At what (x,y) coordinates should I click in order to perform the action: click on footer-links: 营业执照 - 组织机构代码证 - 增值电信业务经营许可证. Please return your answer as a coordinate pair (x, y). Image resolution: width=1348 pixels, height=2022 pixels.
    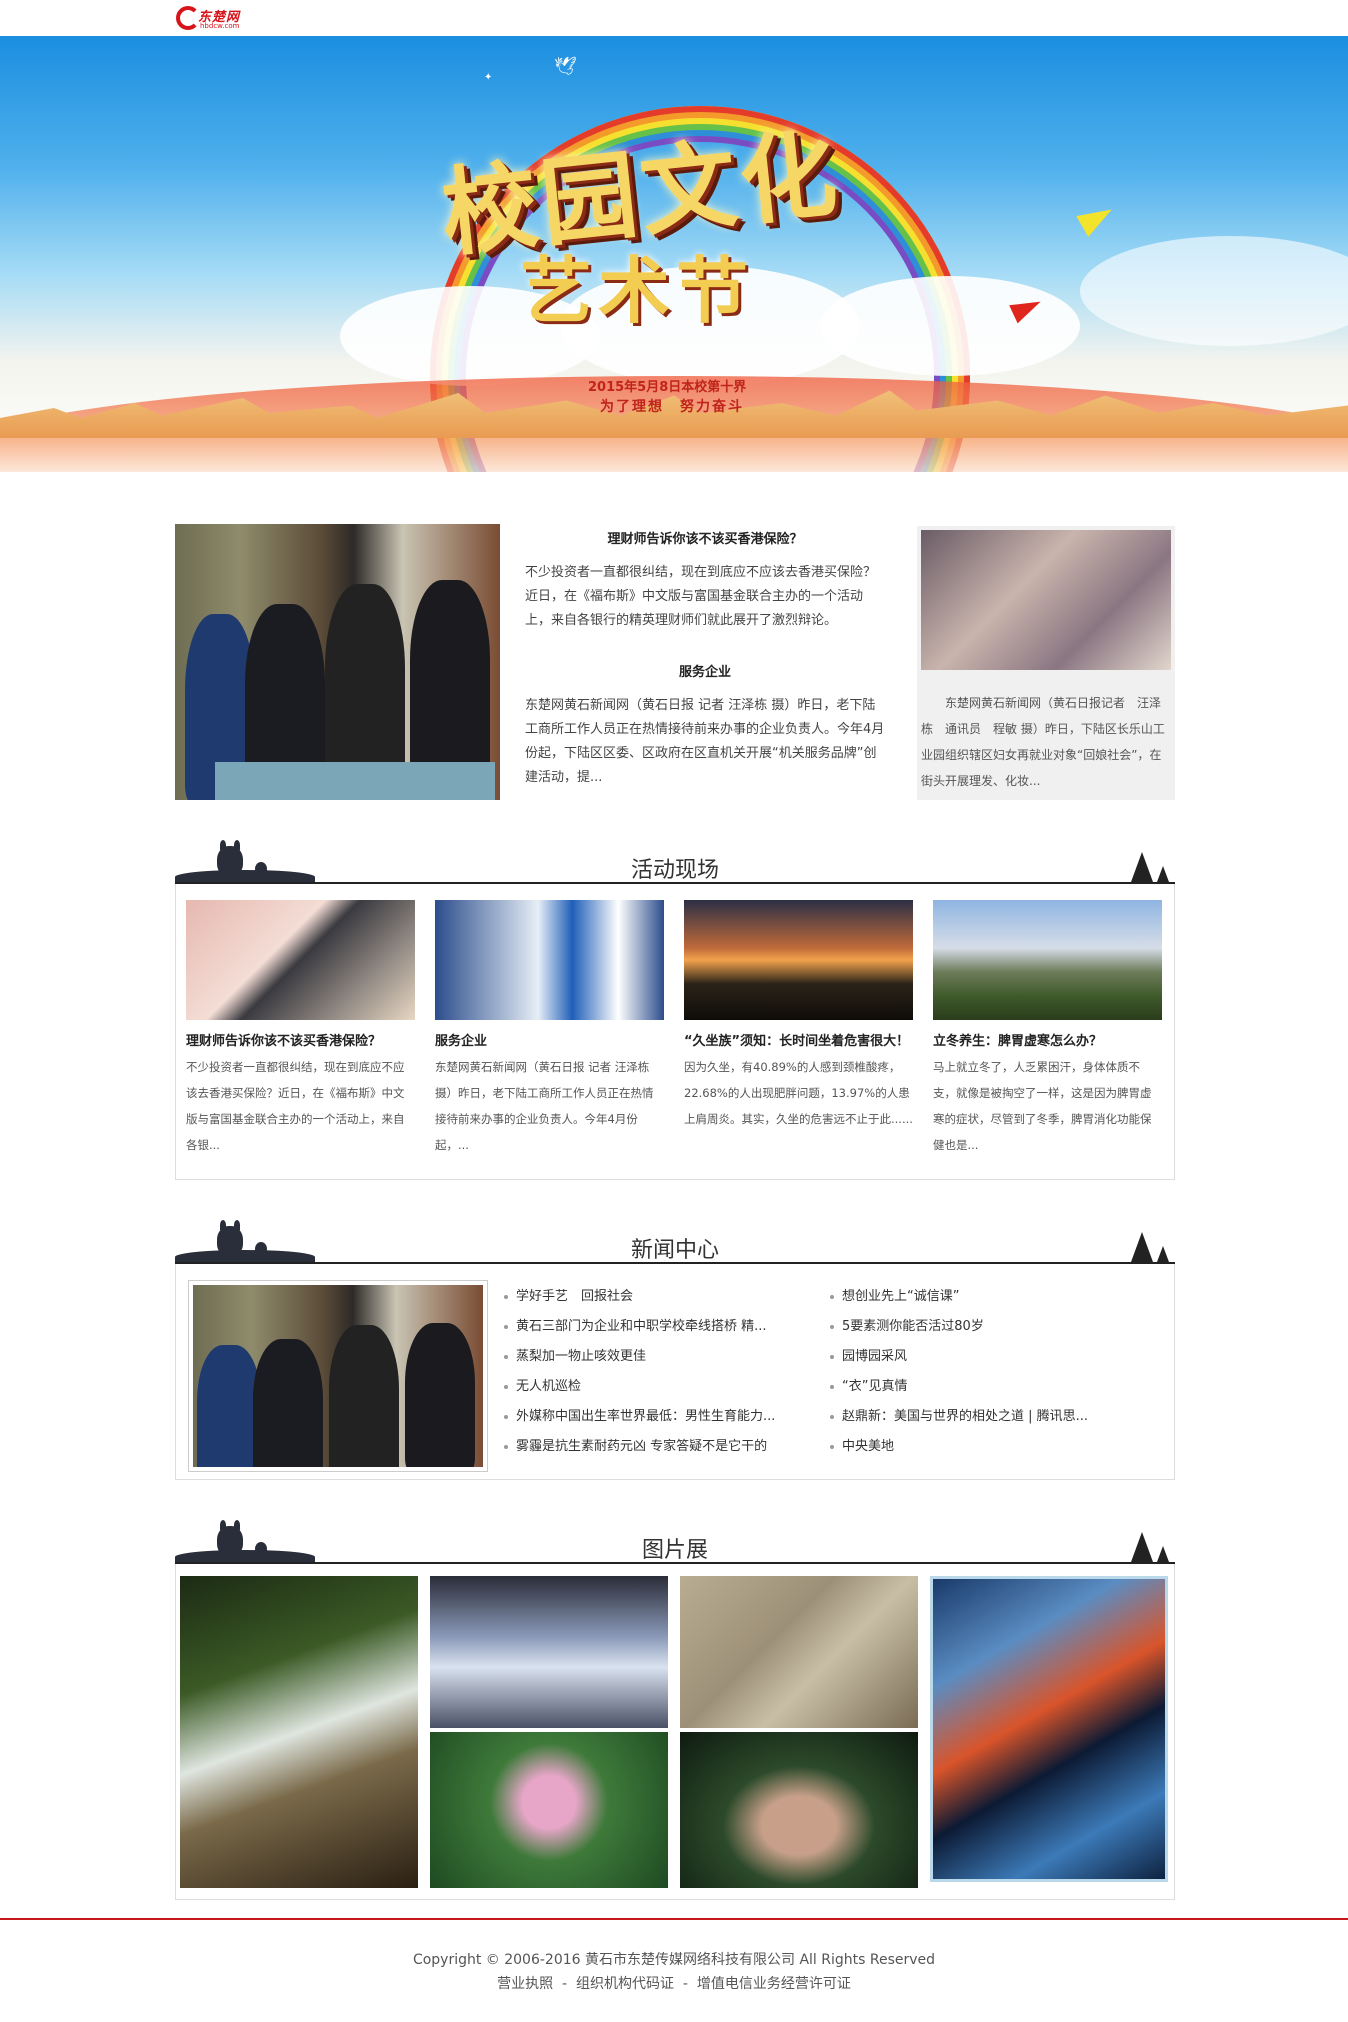
    Looking at the image, I should click on (674, 1984).